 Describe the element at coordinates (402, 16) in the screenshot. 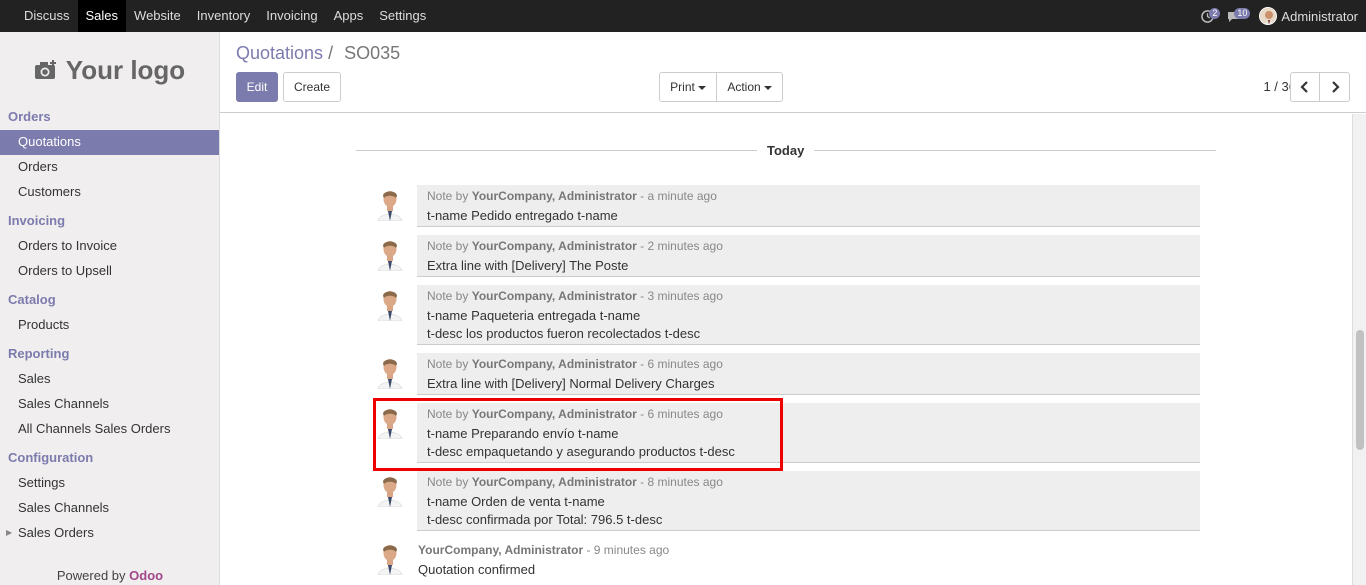

I see `menu-settings: Settings` at that location.